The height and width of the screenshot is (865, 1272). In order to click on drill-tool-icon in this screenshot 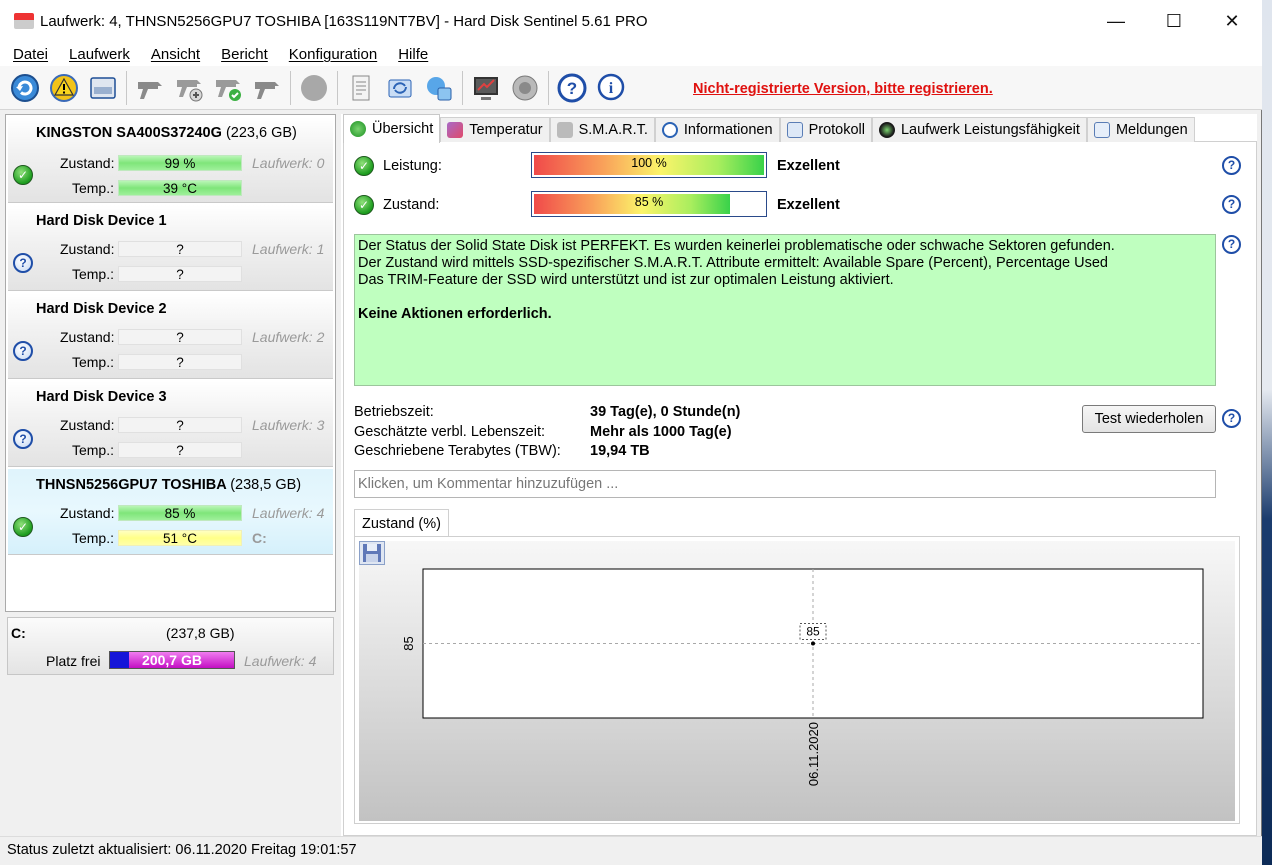, I will do `click(267, 88)`.